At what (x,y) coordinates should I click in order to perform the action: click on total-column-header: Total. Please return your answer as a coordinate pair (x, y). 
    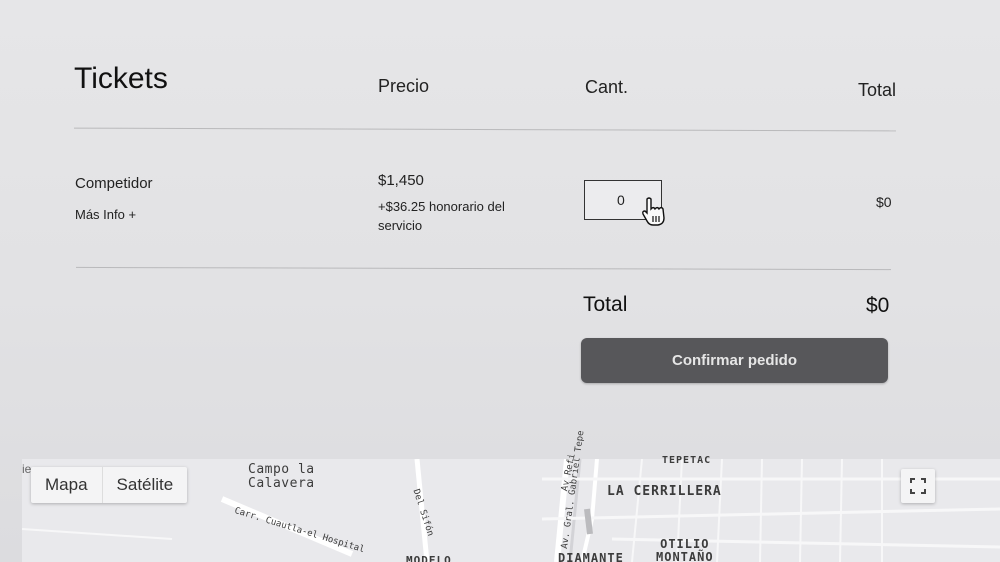
    Looking at the image, I should click on (877, 90).